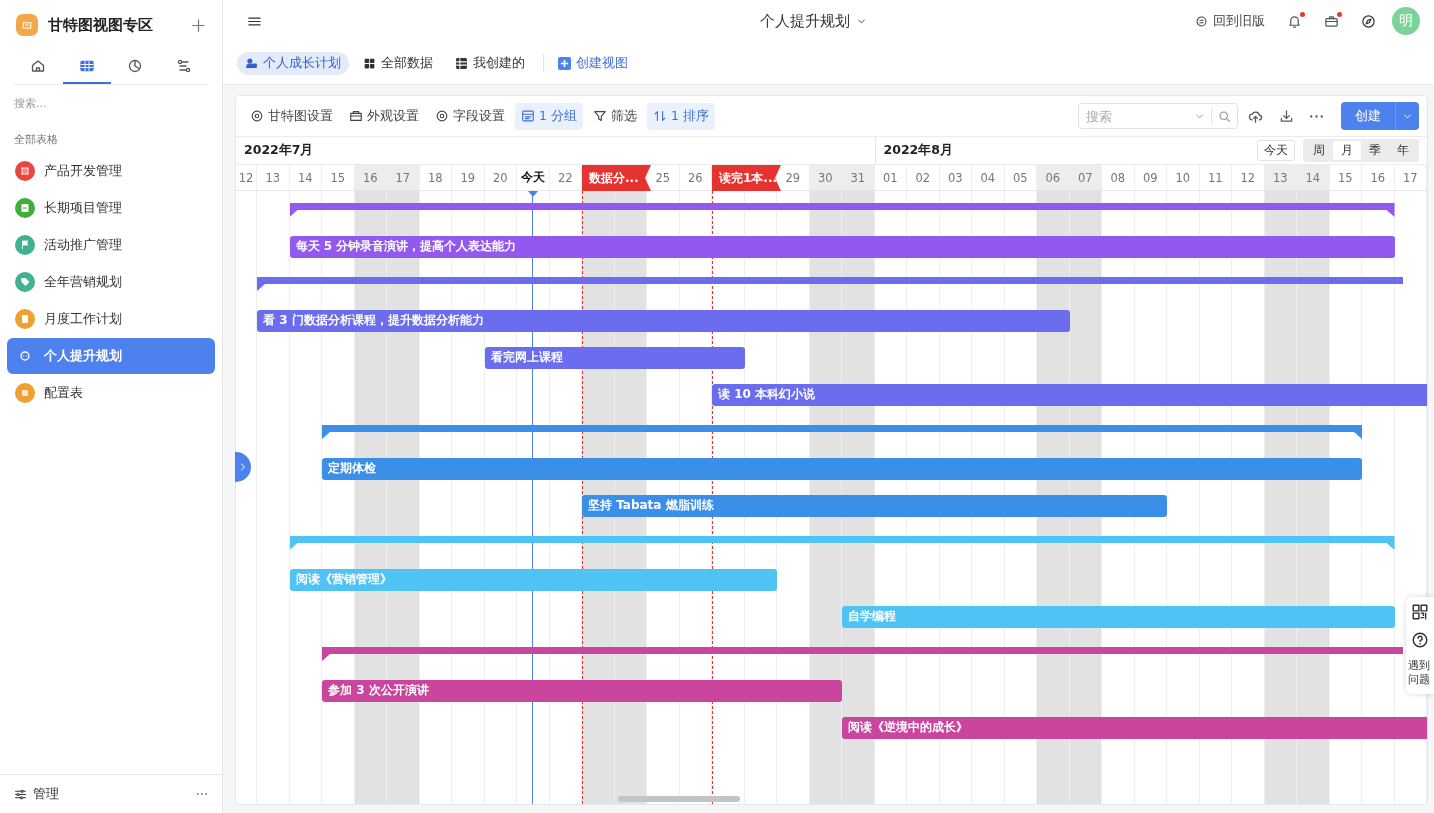 This screenshot has height=813, width=1434. What do you see at coordinates (111, 208) in the screenshot?
I see `sidebar-item: 长期项目管理` at bounding box center [111, 208].